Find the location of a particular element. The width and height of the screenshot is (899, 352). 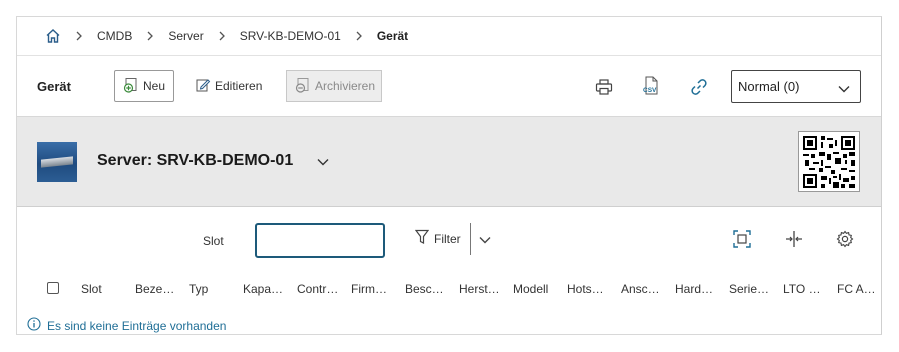

csv-icon: CSV is located at coordinates (651, 86).